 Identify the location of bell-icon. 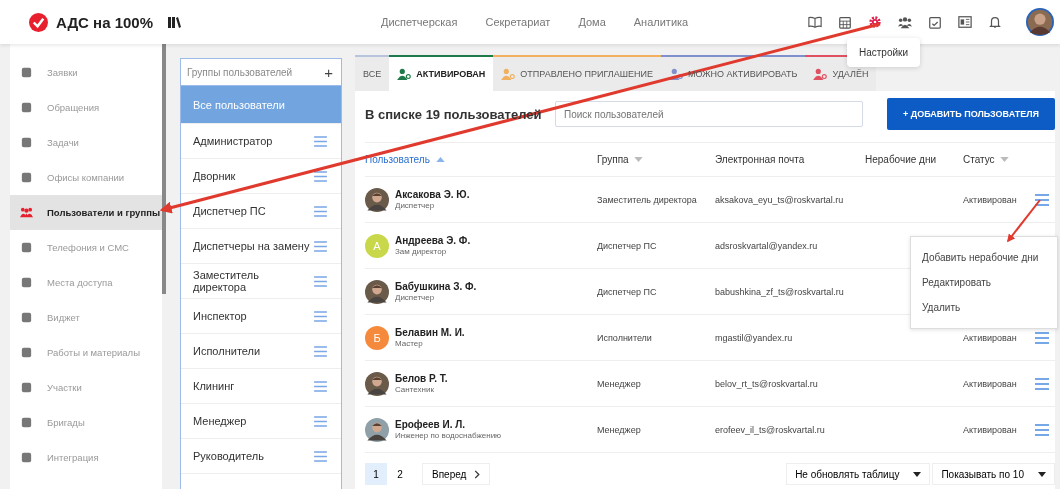
(995, 22).